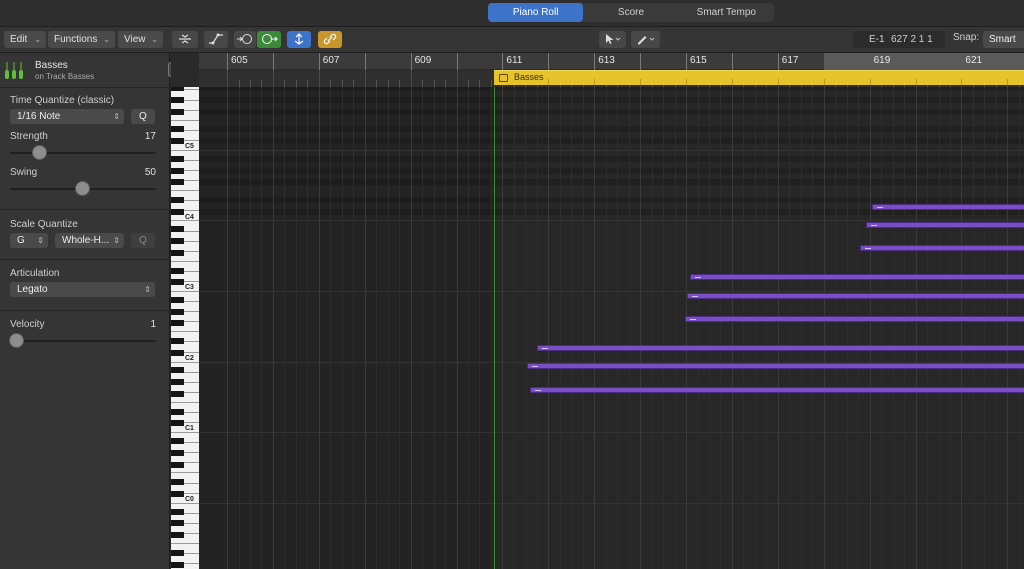  Describe the element at coordinates (899, 39) in the screenshot. I see `position-display: E-1 627 2 1 1` at that location.